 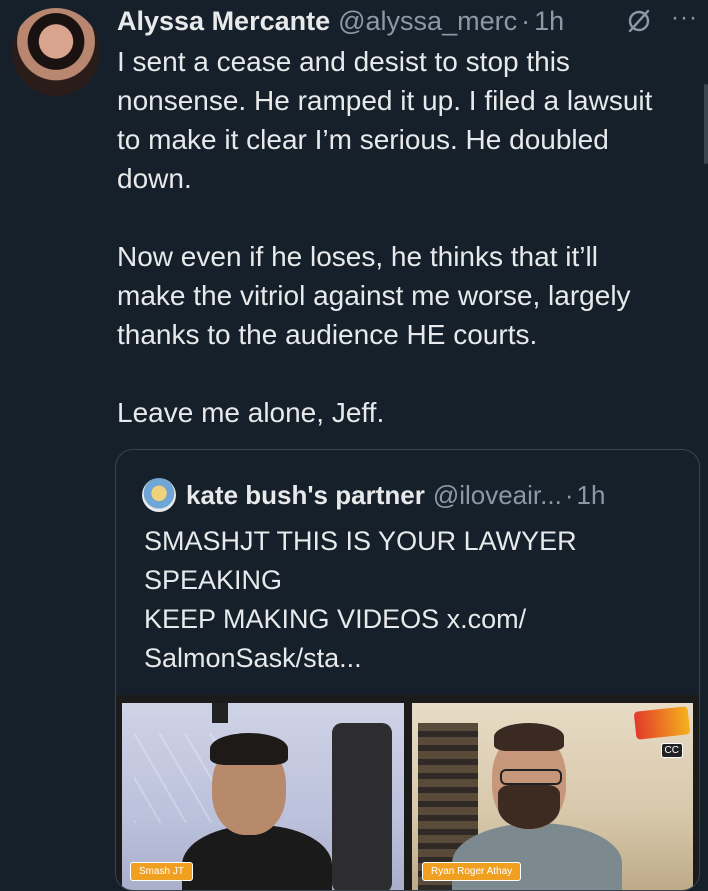 What do you see at coordinates (362, 806) in the screenshot?
I see `gaming-chair` at bounding box center [362, 806].